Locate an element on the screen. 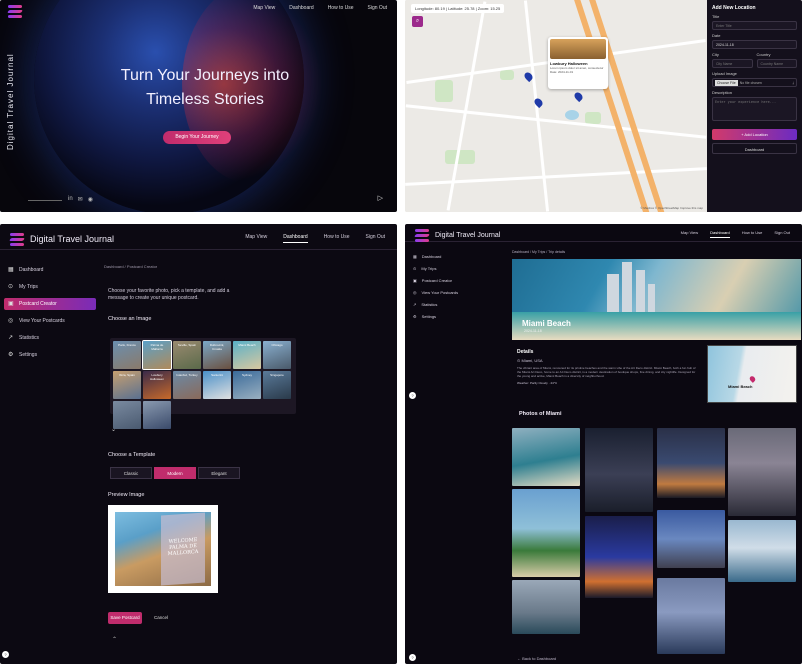 The width and height of the screenshot is (802, 664). image-thumb: Palma de Mallorca is located at coordinates (157, 355).